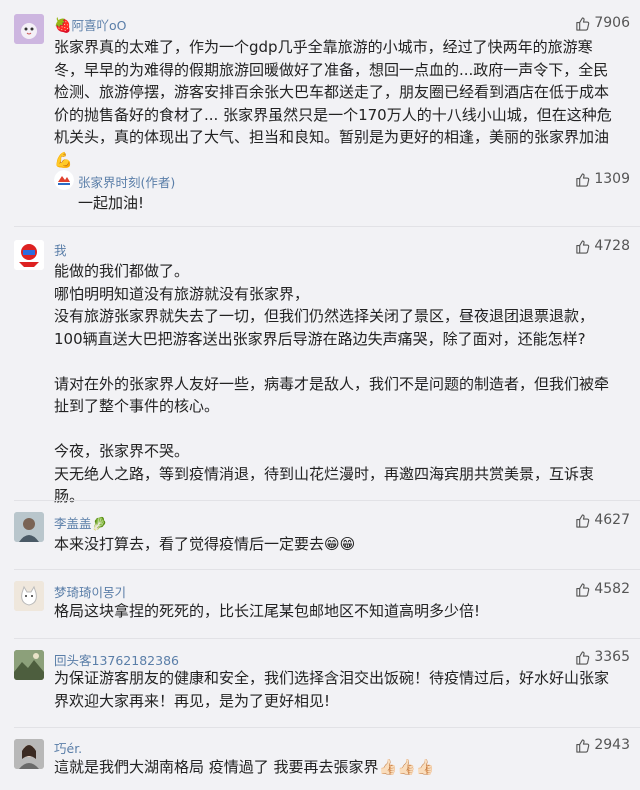 This screenshot has width=640, height=790. What do you see at coordinates (612, 246) in the screenshot?
I see `like-count: 4728` at bounding box center [612, 246].